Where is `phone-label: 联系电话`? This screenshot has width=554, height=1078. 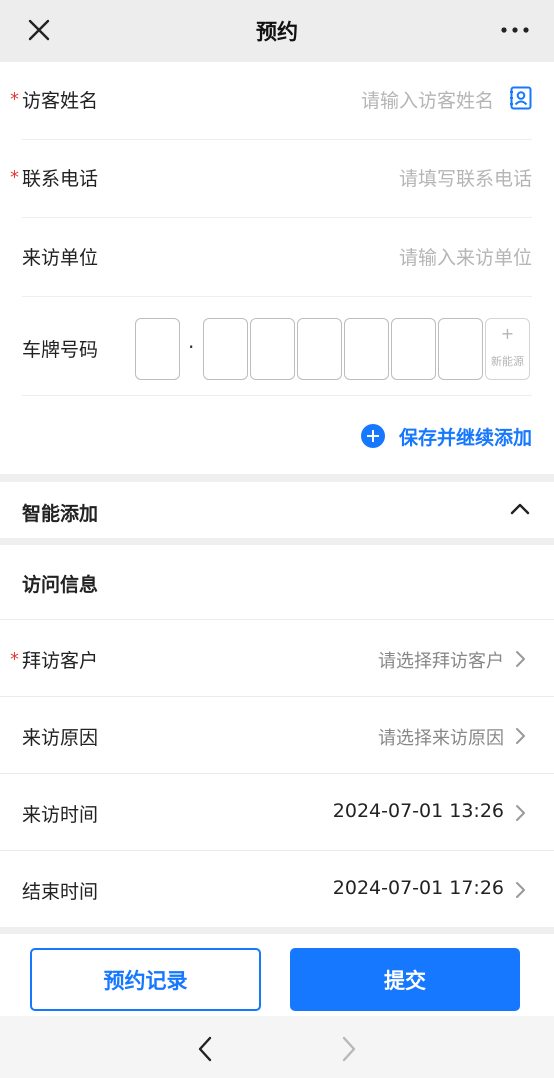 phone-label: 联系电话 is located at coordinates (60, 179).